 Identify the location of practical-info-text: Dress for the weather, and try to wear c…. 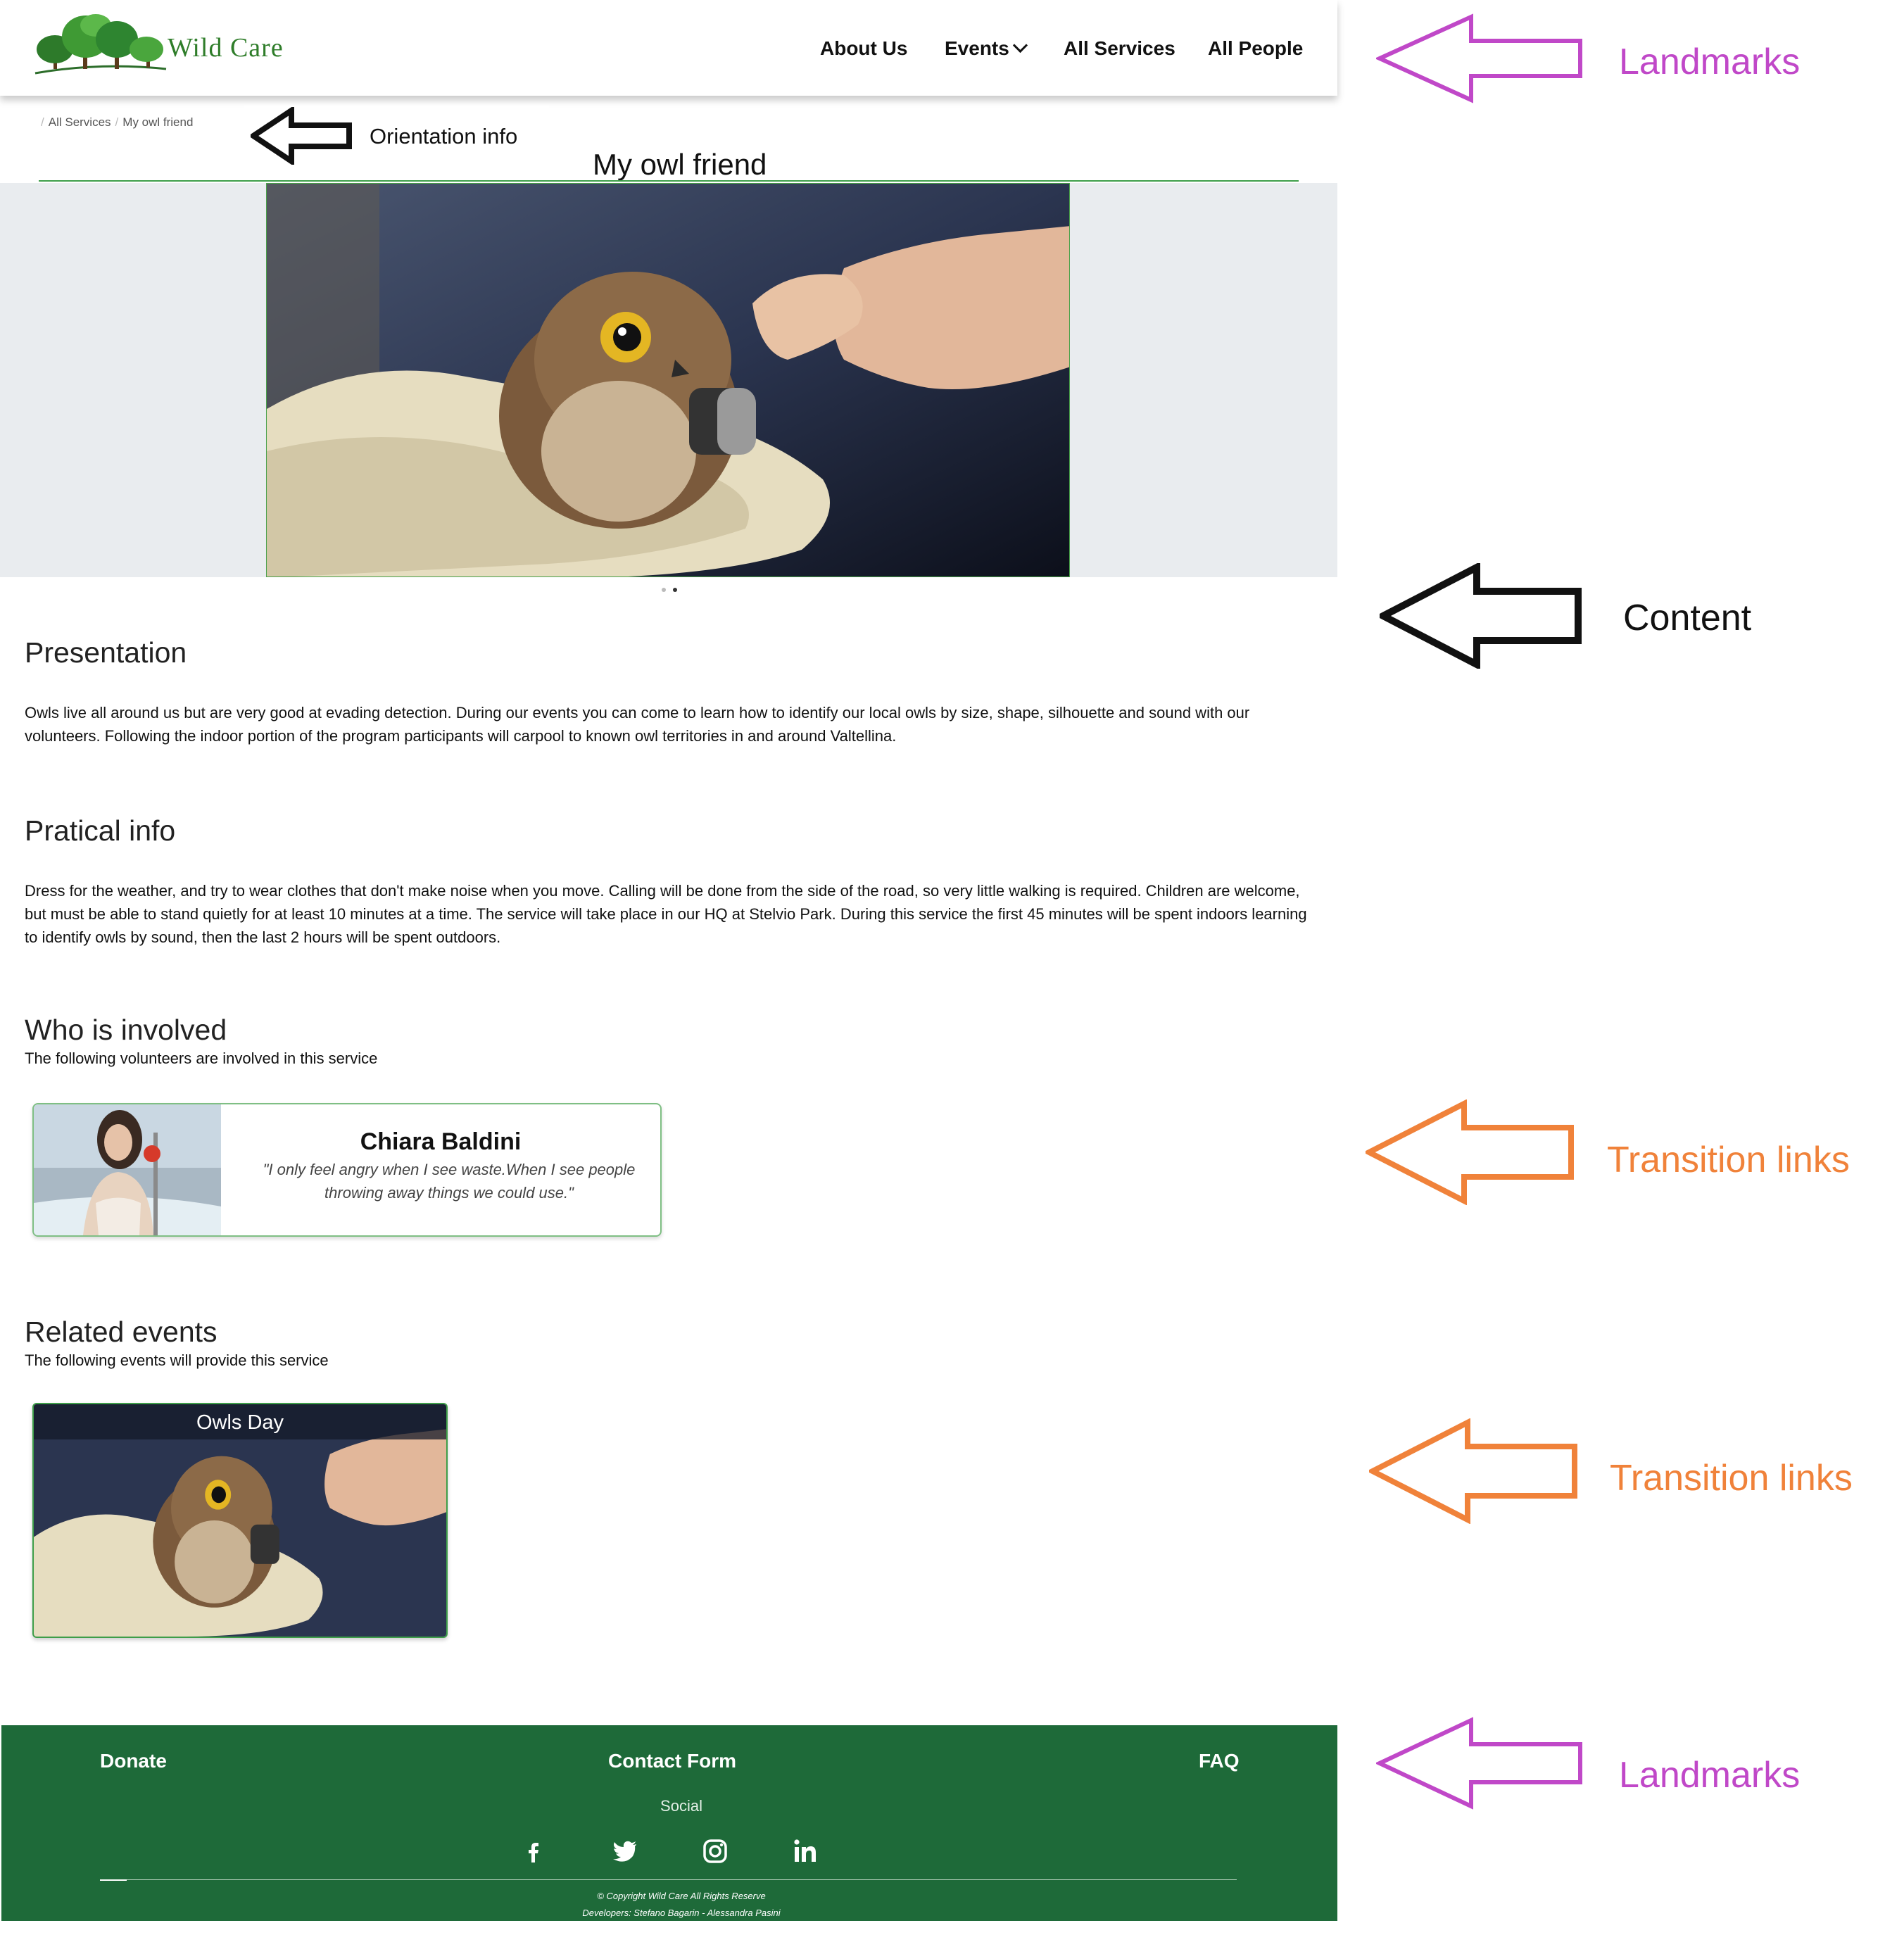
(666, 914).